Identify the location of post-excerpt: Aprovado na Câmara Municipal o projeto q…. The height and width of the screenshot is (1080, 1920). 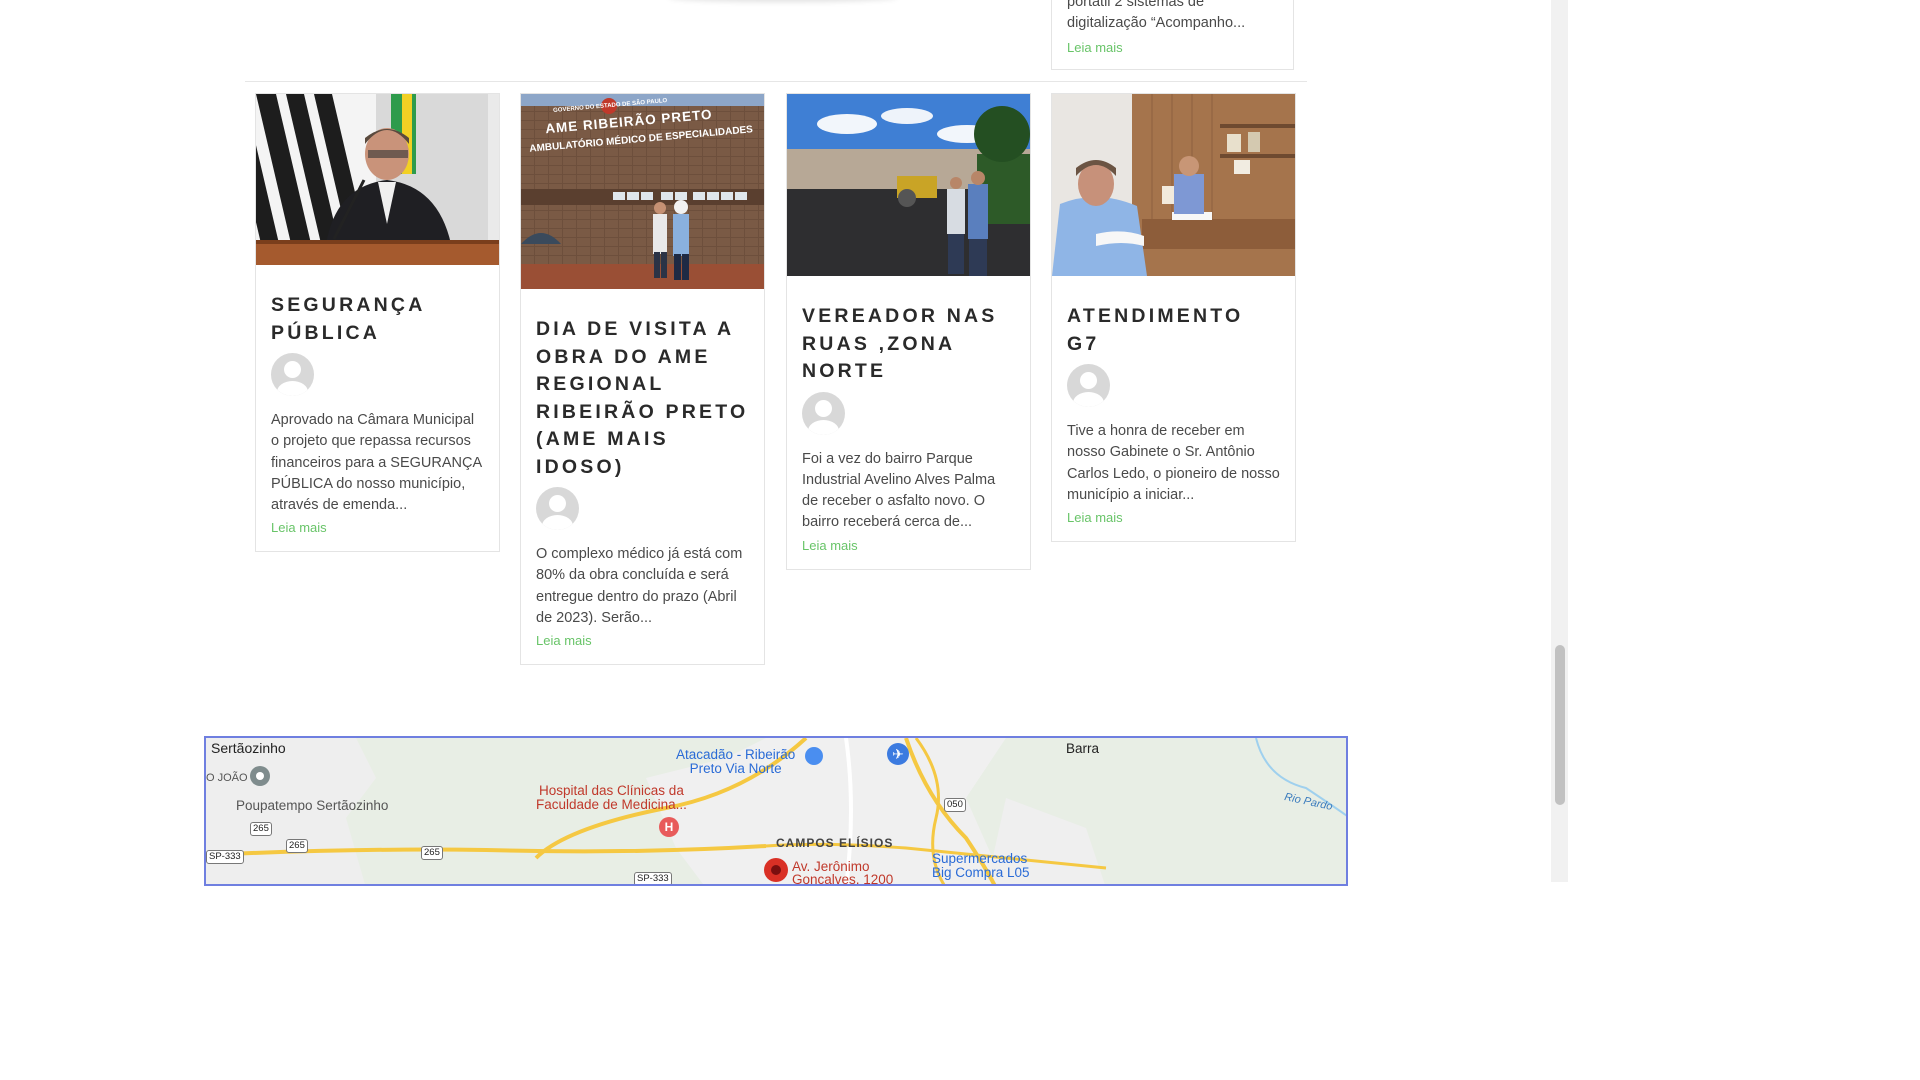
(376, 463).